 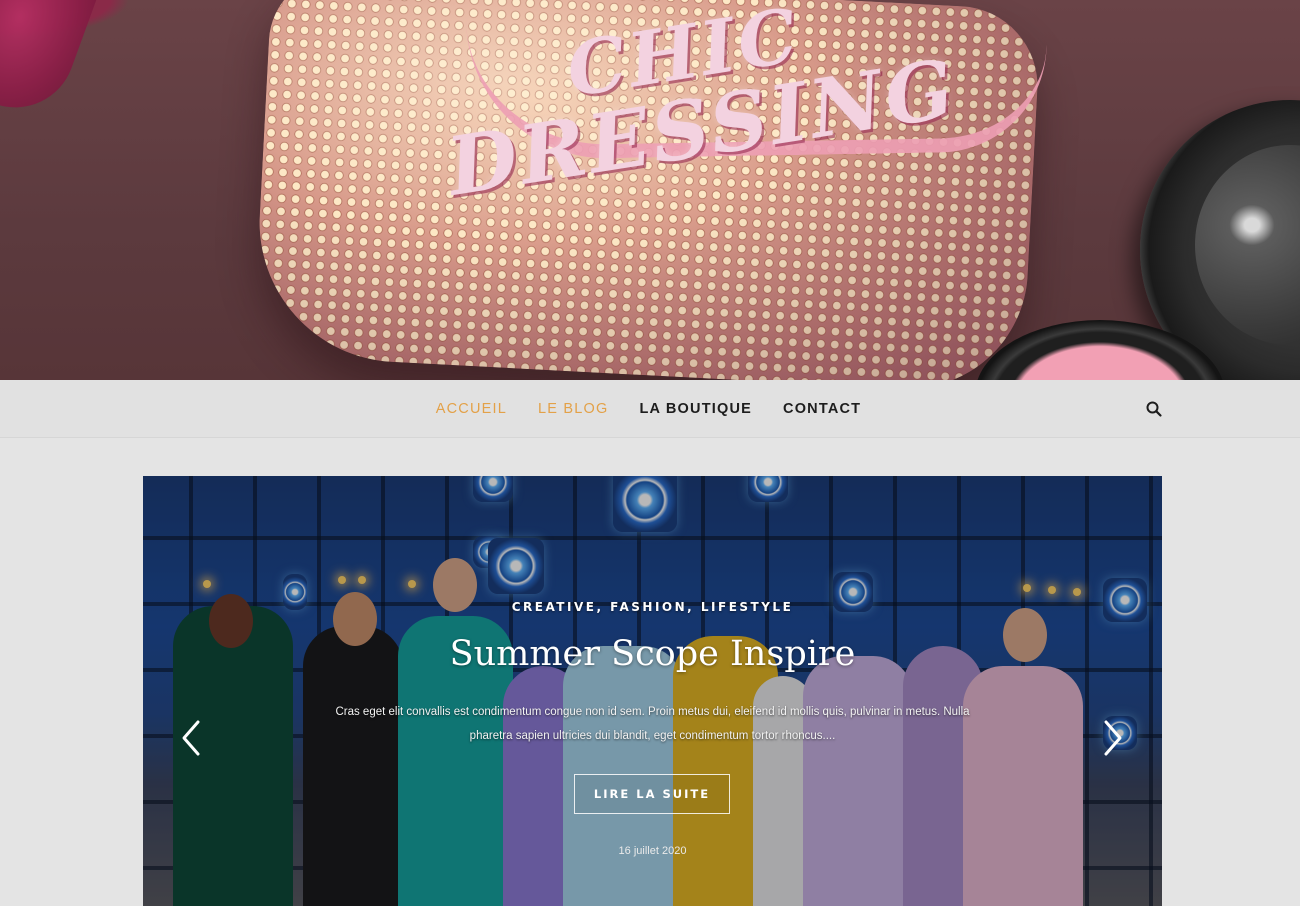 I want to click on post-date: 16 juillet 2020, so click(x=652, y=851).